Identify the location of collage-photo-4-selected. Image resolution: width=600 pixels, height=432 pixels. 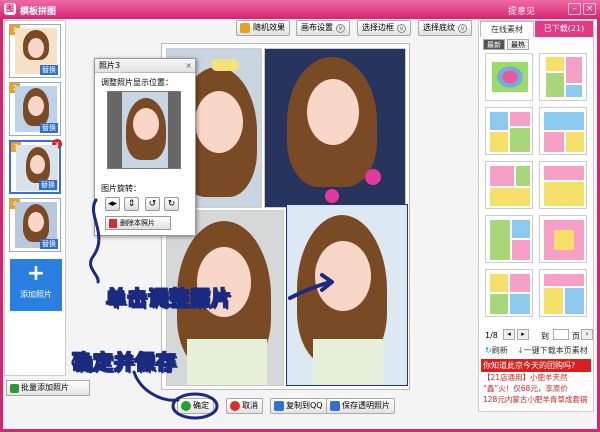
(347, 295).